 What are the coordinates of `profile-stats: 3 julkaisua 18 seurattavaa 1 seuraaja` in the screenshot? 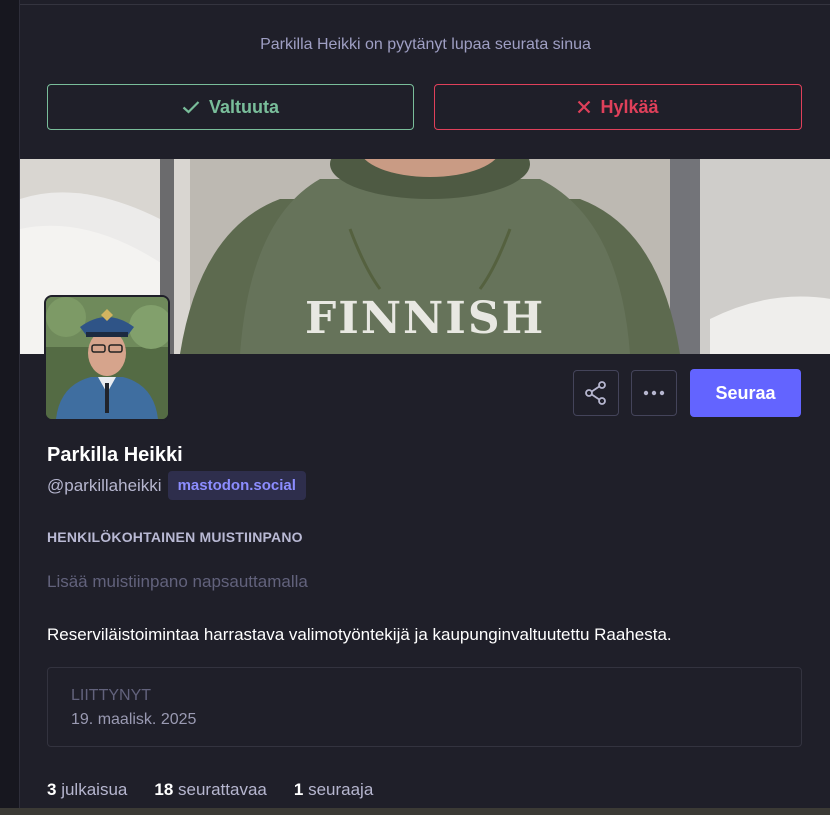 It's located at (210, 790).